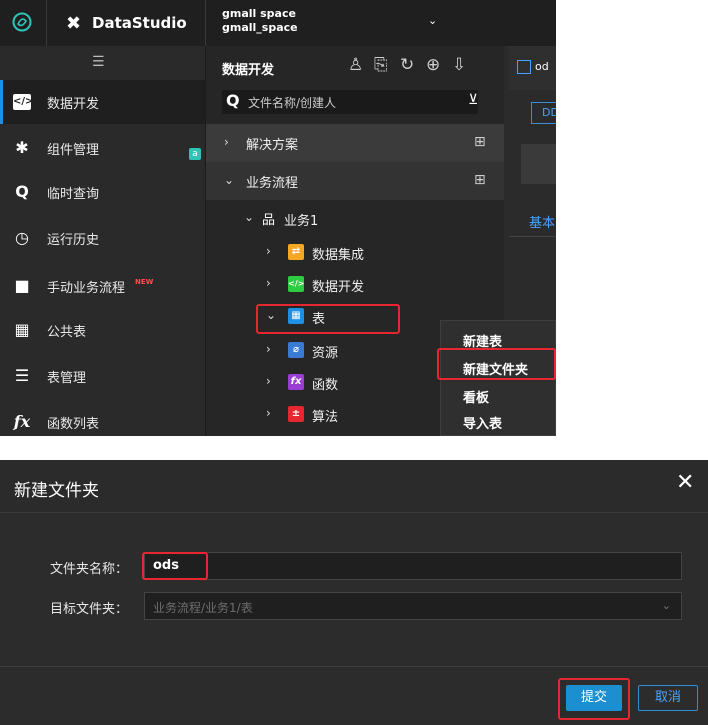 This screenshot has width=708, height=725. Describe the element at coordinates (296, 414) in the screenshot. I see `algorithm-icon: ±` at that location.